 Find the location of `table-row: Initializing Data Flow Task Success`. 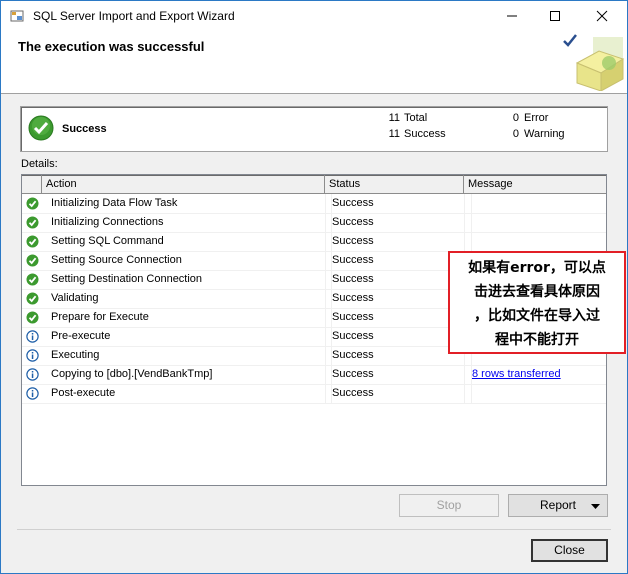

table-row: Initializing Data Flow Task Success is located at coordinates (314, 204).